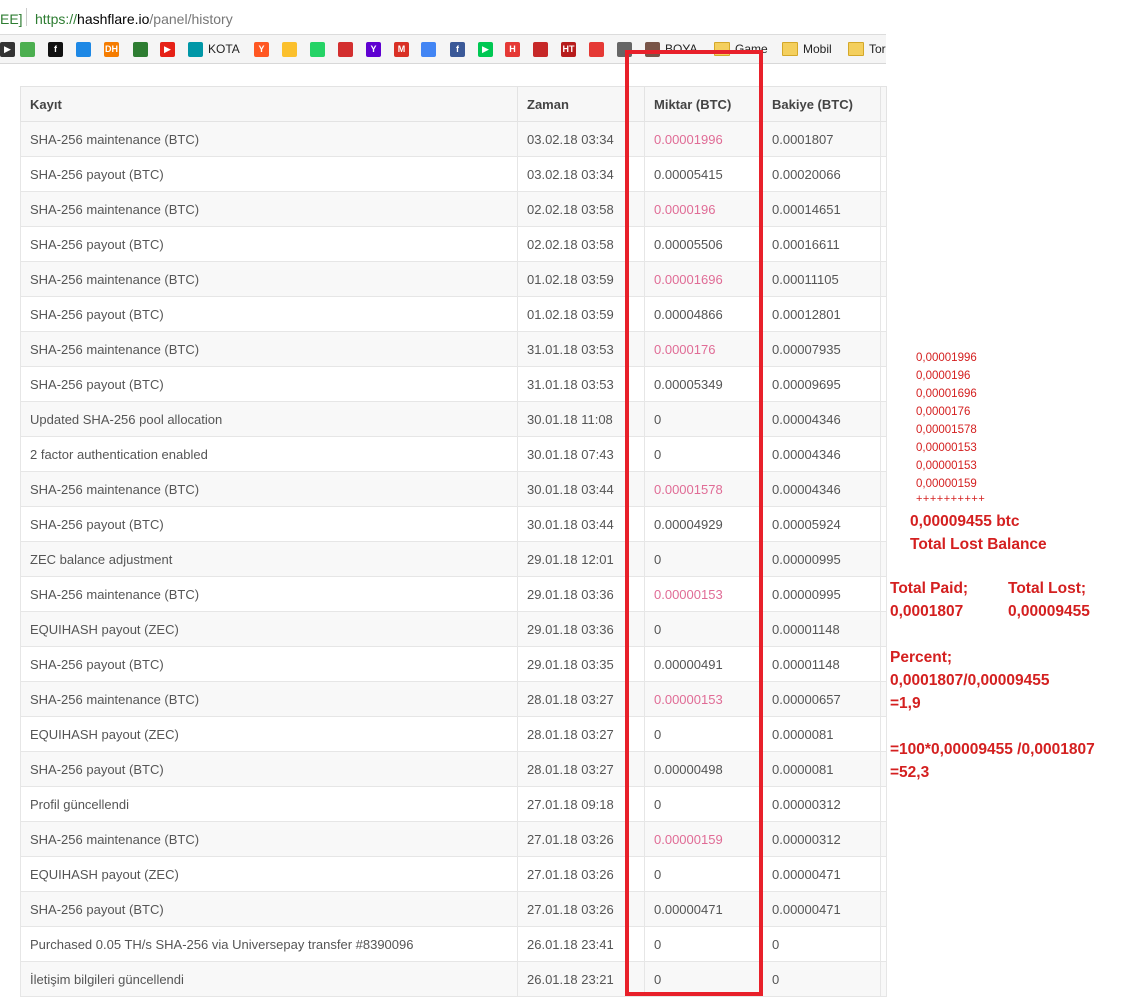  What do you see at coordinates (428, 49) in the screenshot?
I see `bookmark-translate` at bounding box center [428, 49].